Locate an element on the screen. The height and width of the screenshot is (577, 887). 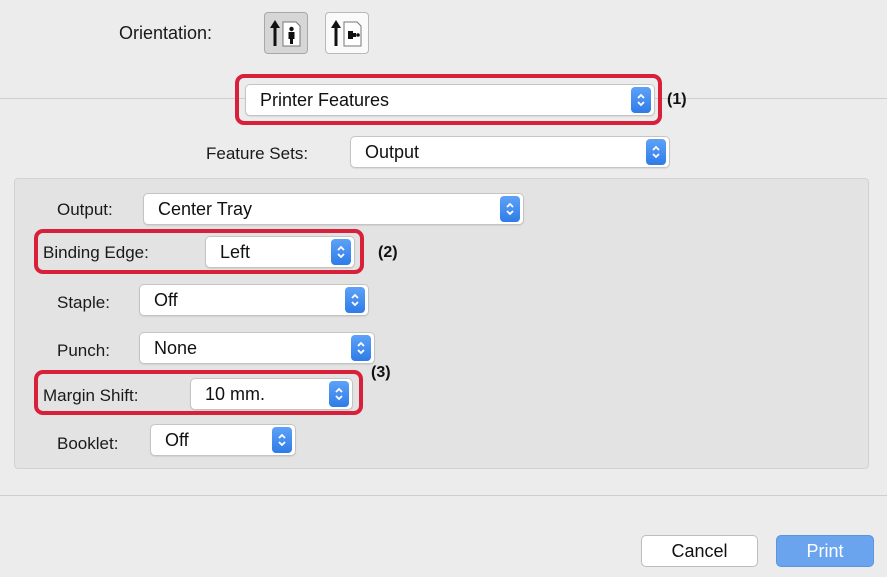
feature-sets-popup: Output is located at coordinates (510, 152).